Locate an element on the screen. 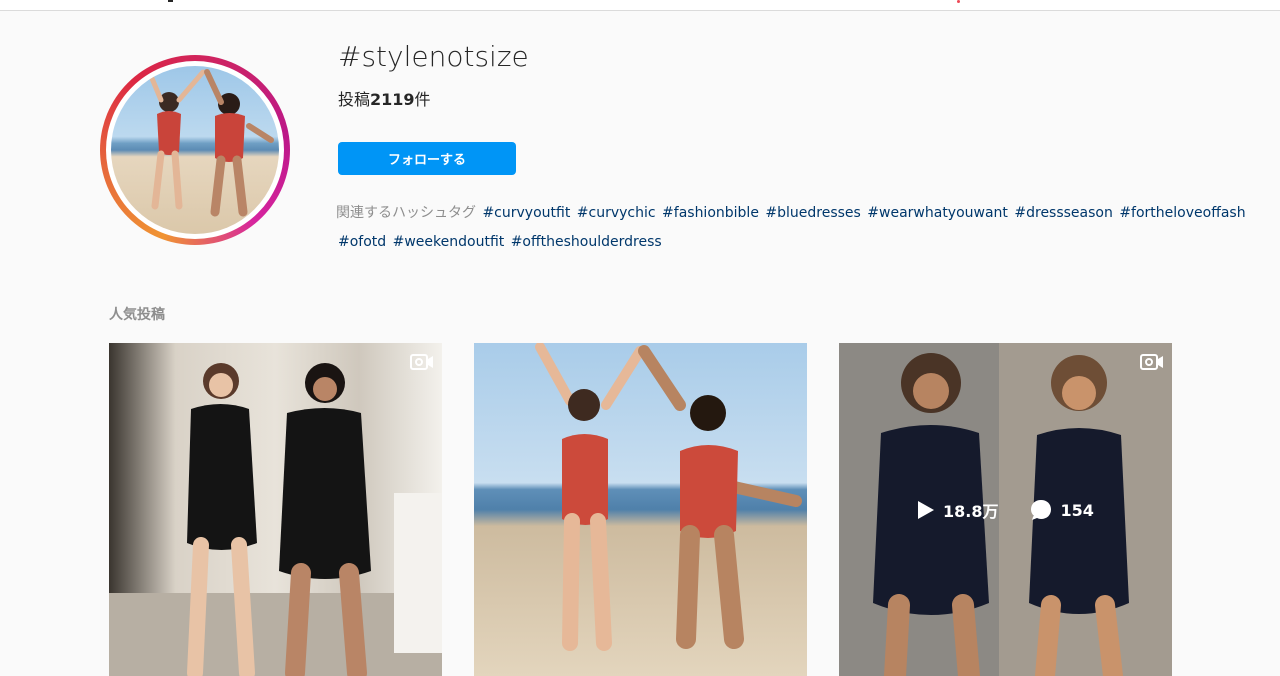 The height and width of the screenshot is (676, 1280). related-hashtags-label: 関連するハッシュタグ is located at coordinates (406, 213).